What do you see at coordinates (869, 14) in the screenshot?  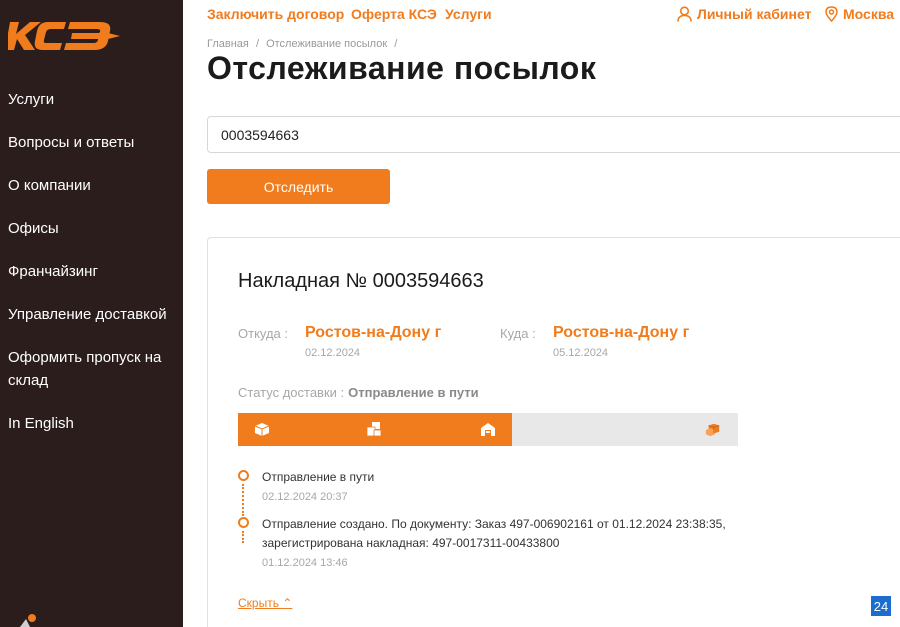 I see `city-label: Москва` at bounding box center [869, 14].